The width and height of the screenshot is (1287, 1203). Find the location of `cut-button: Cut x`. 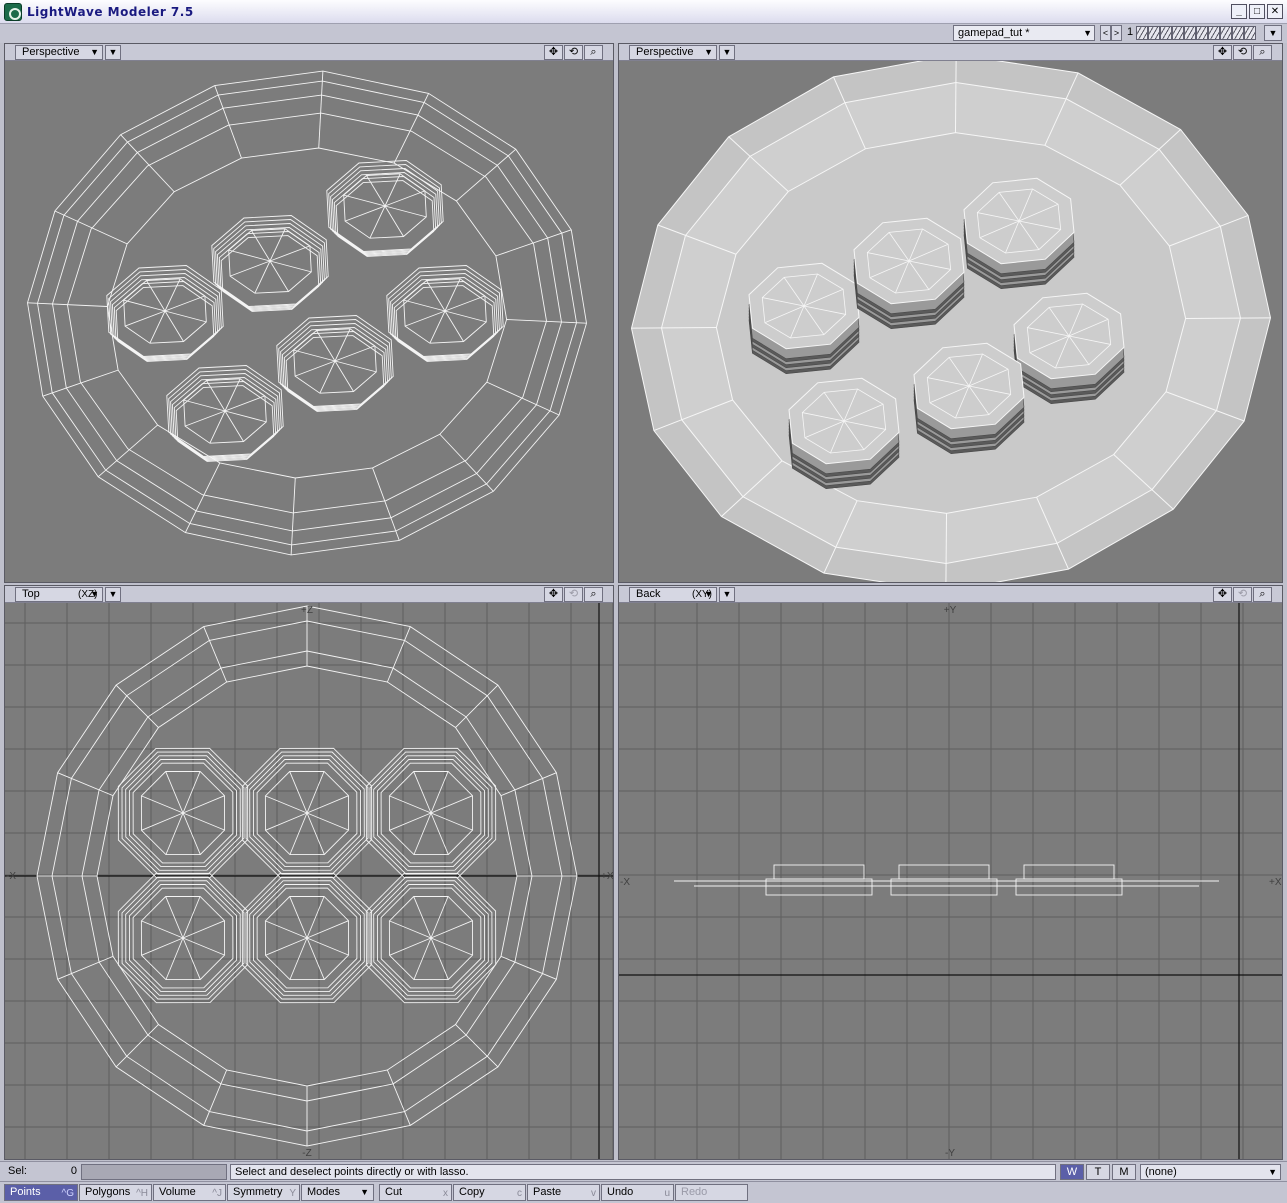

cut-button: Cut x is located at coordinates (415, 1192).